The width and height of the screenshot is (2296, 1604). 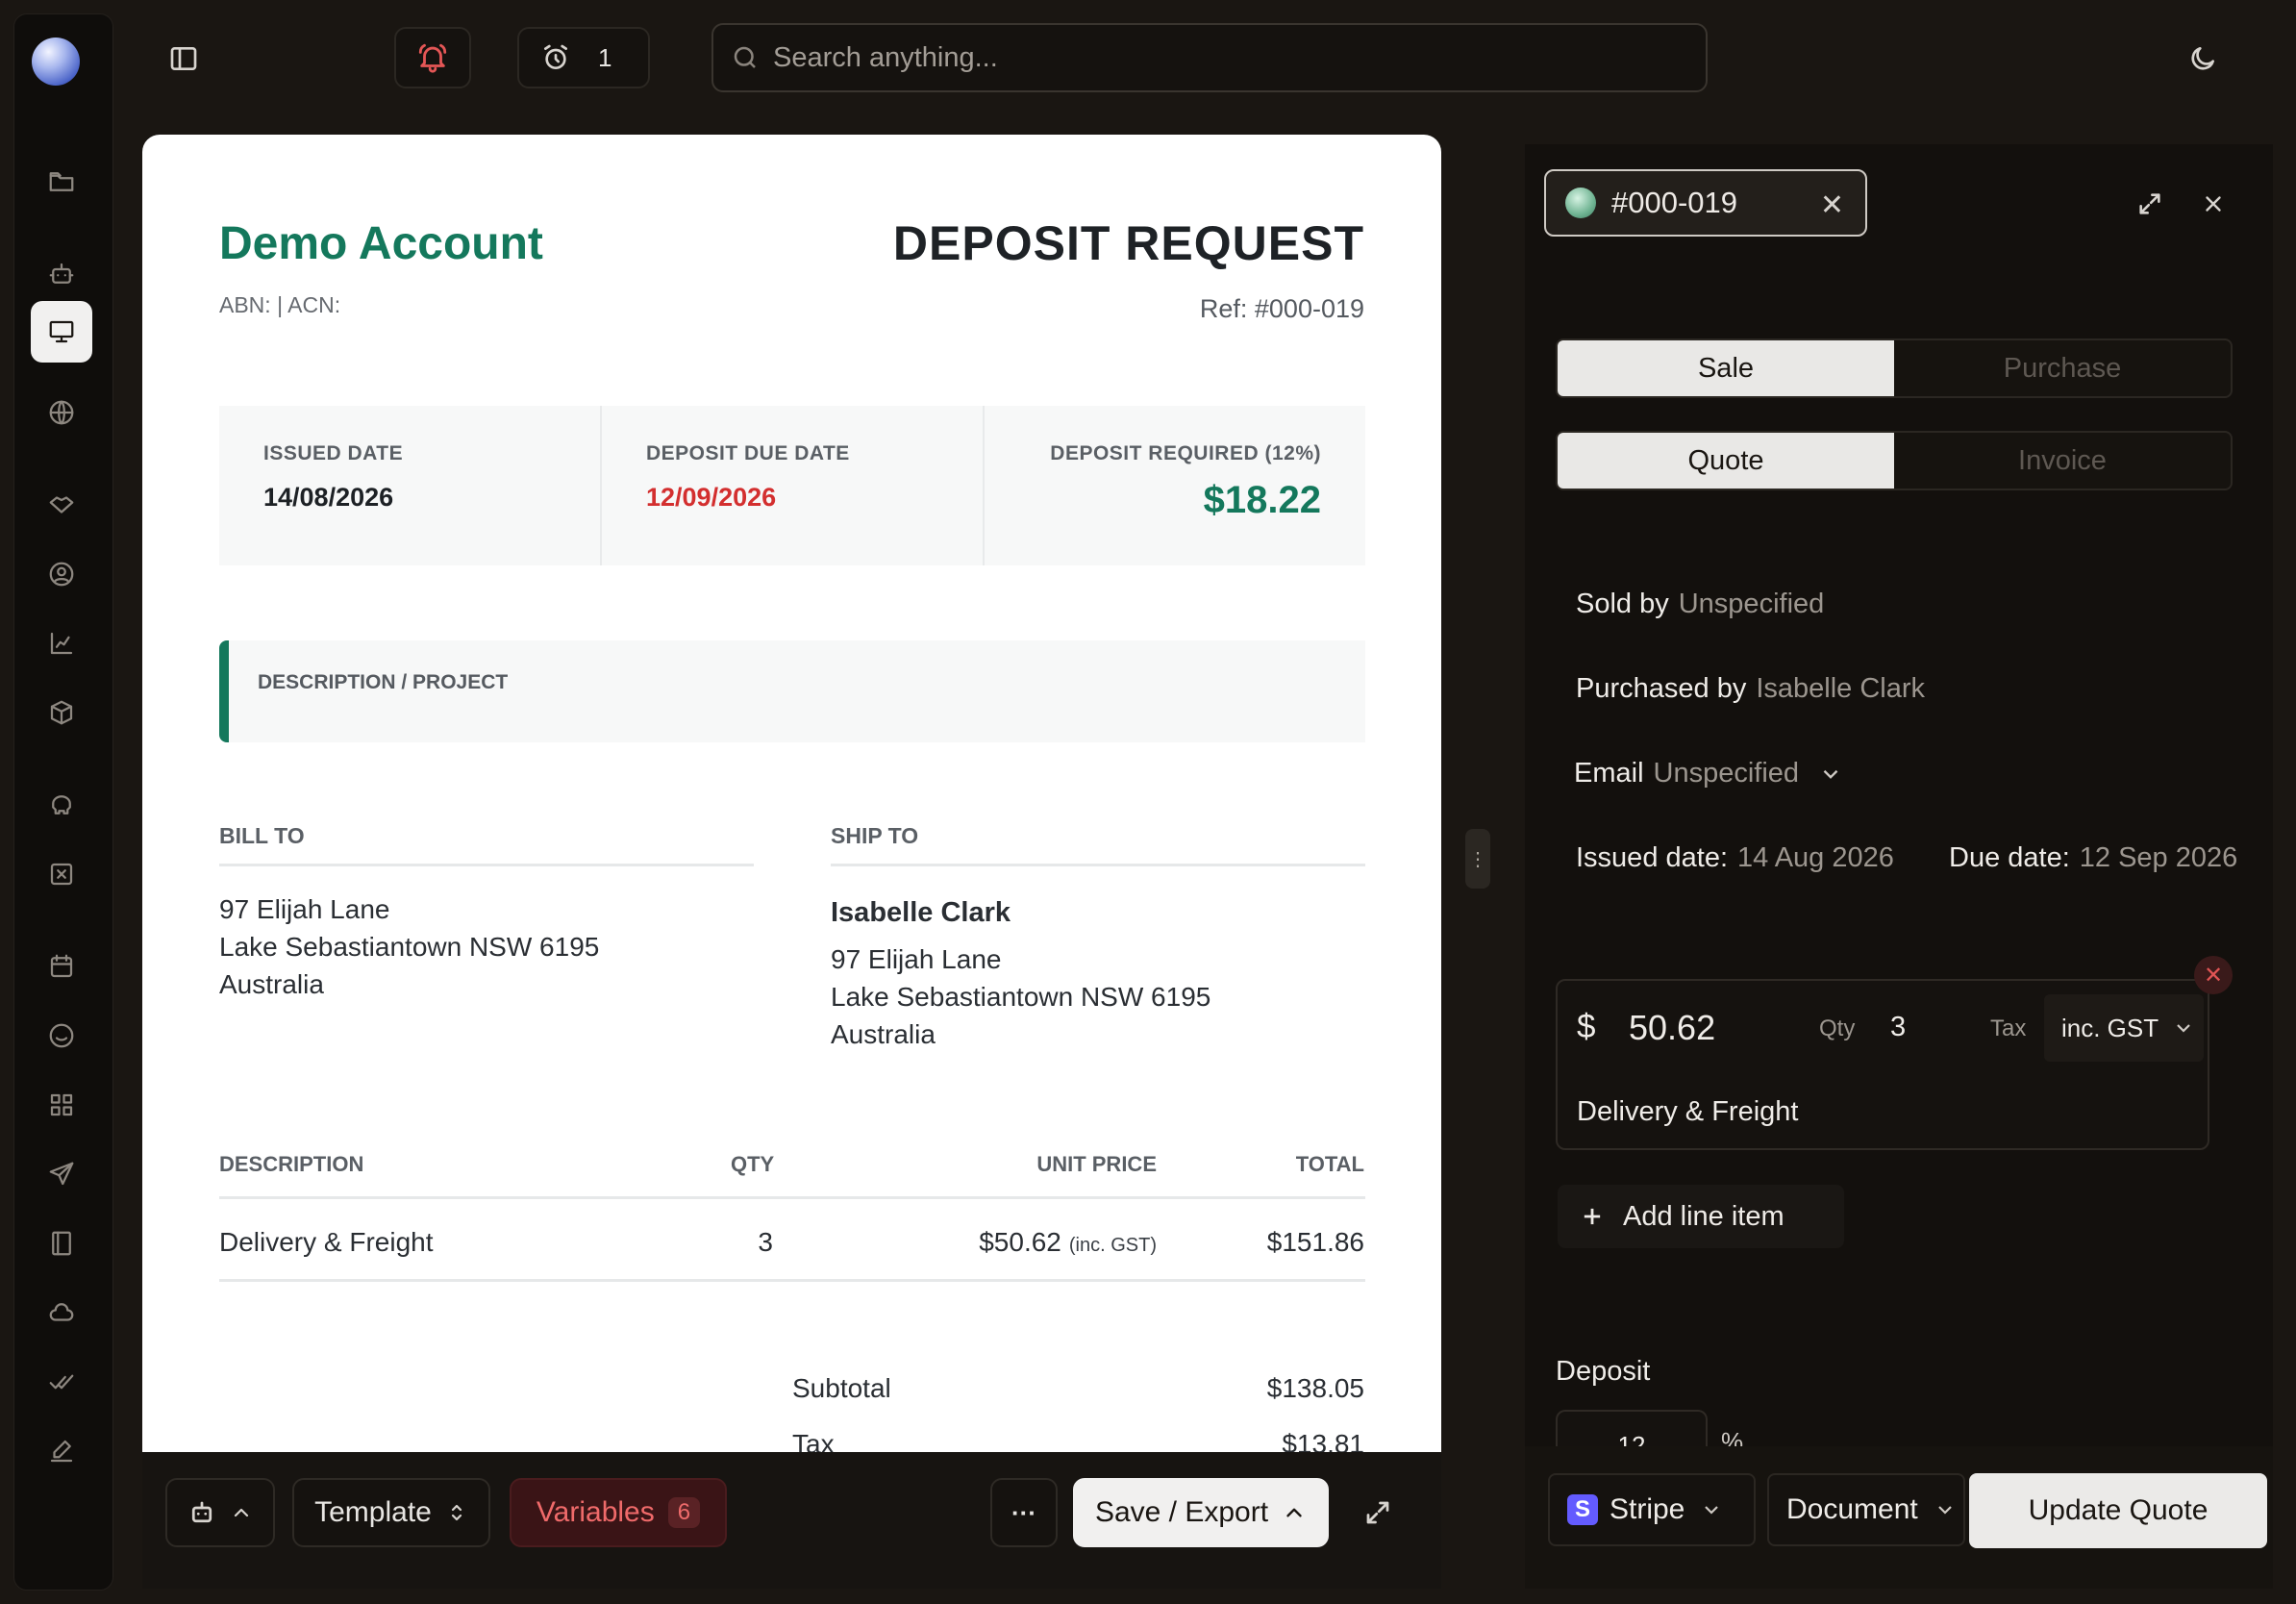 I want to click on bill-to-line: Australia, so click(x=271, y=984).